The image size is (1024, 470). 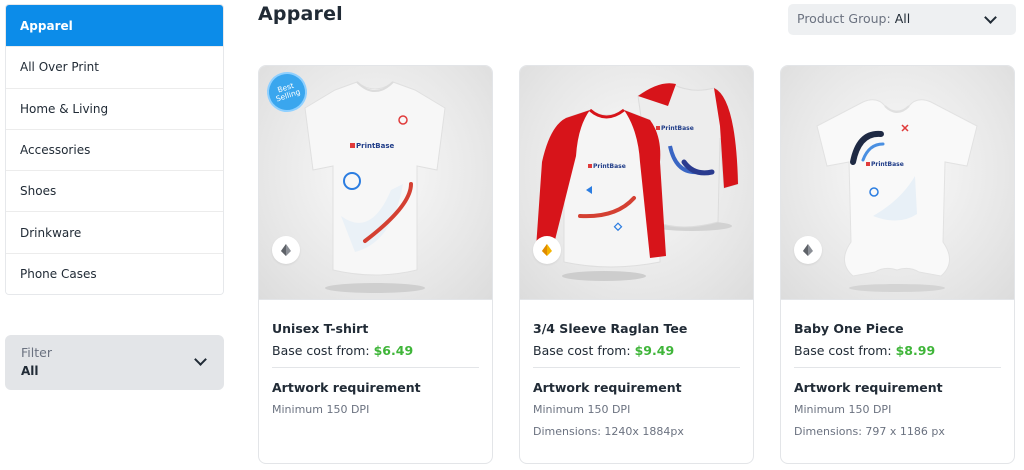 I want to click on sidebar-item-phone-cases: Phone Cases, so click(x=114, y=273).